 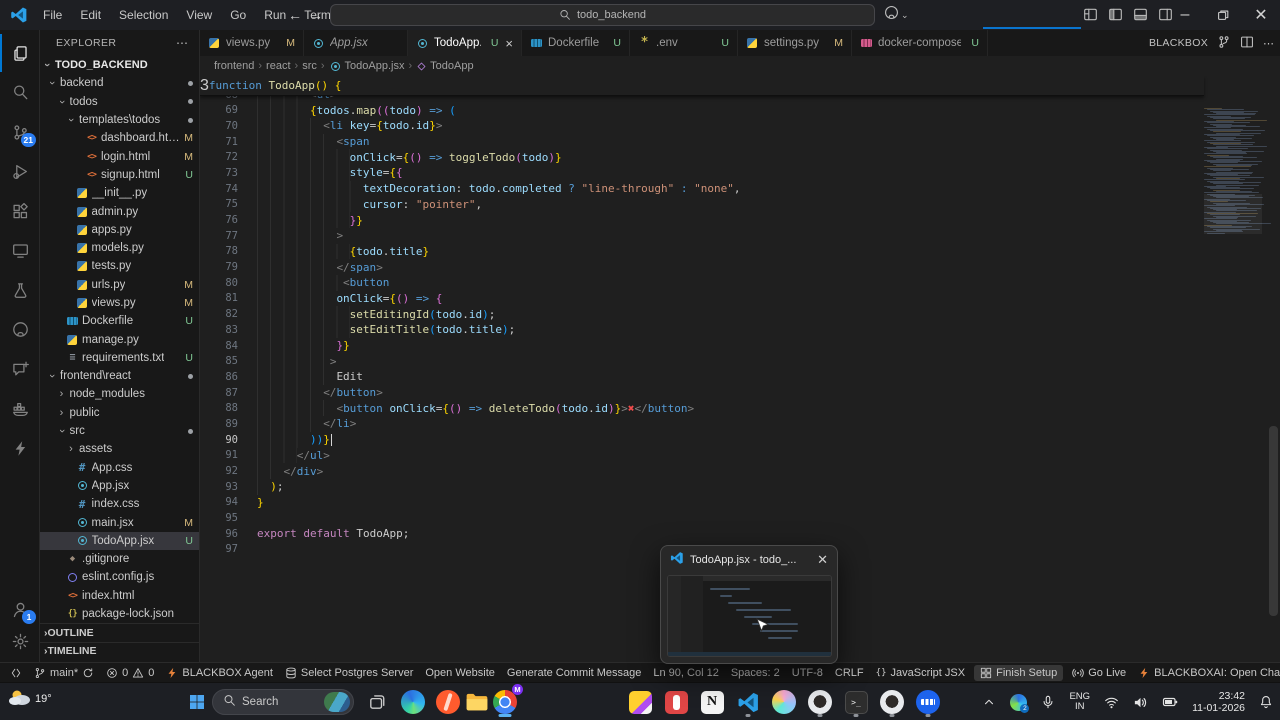 What do you see at coordinates (52, 15) in the screenshot?
I see `menu-file: File` at bounding box center [52, 15].